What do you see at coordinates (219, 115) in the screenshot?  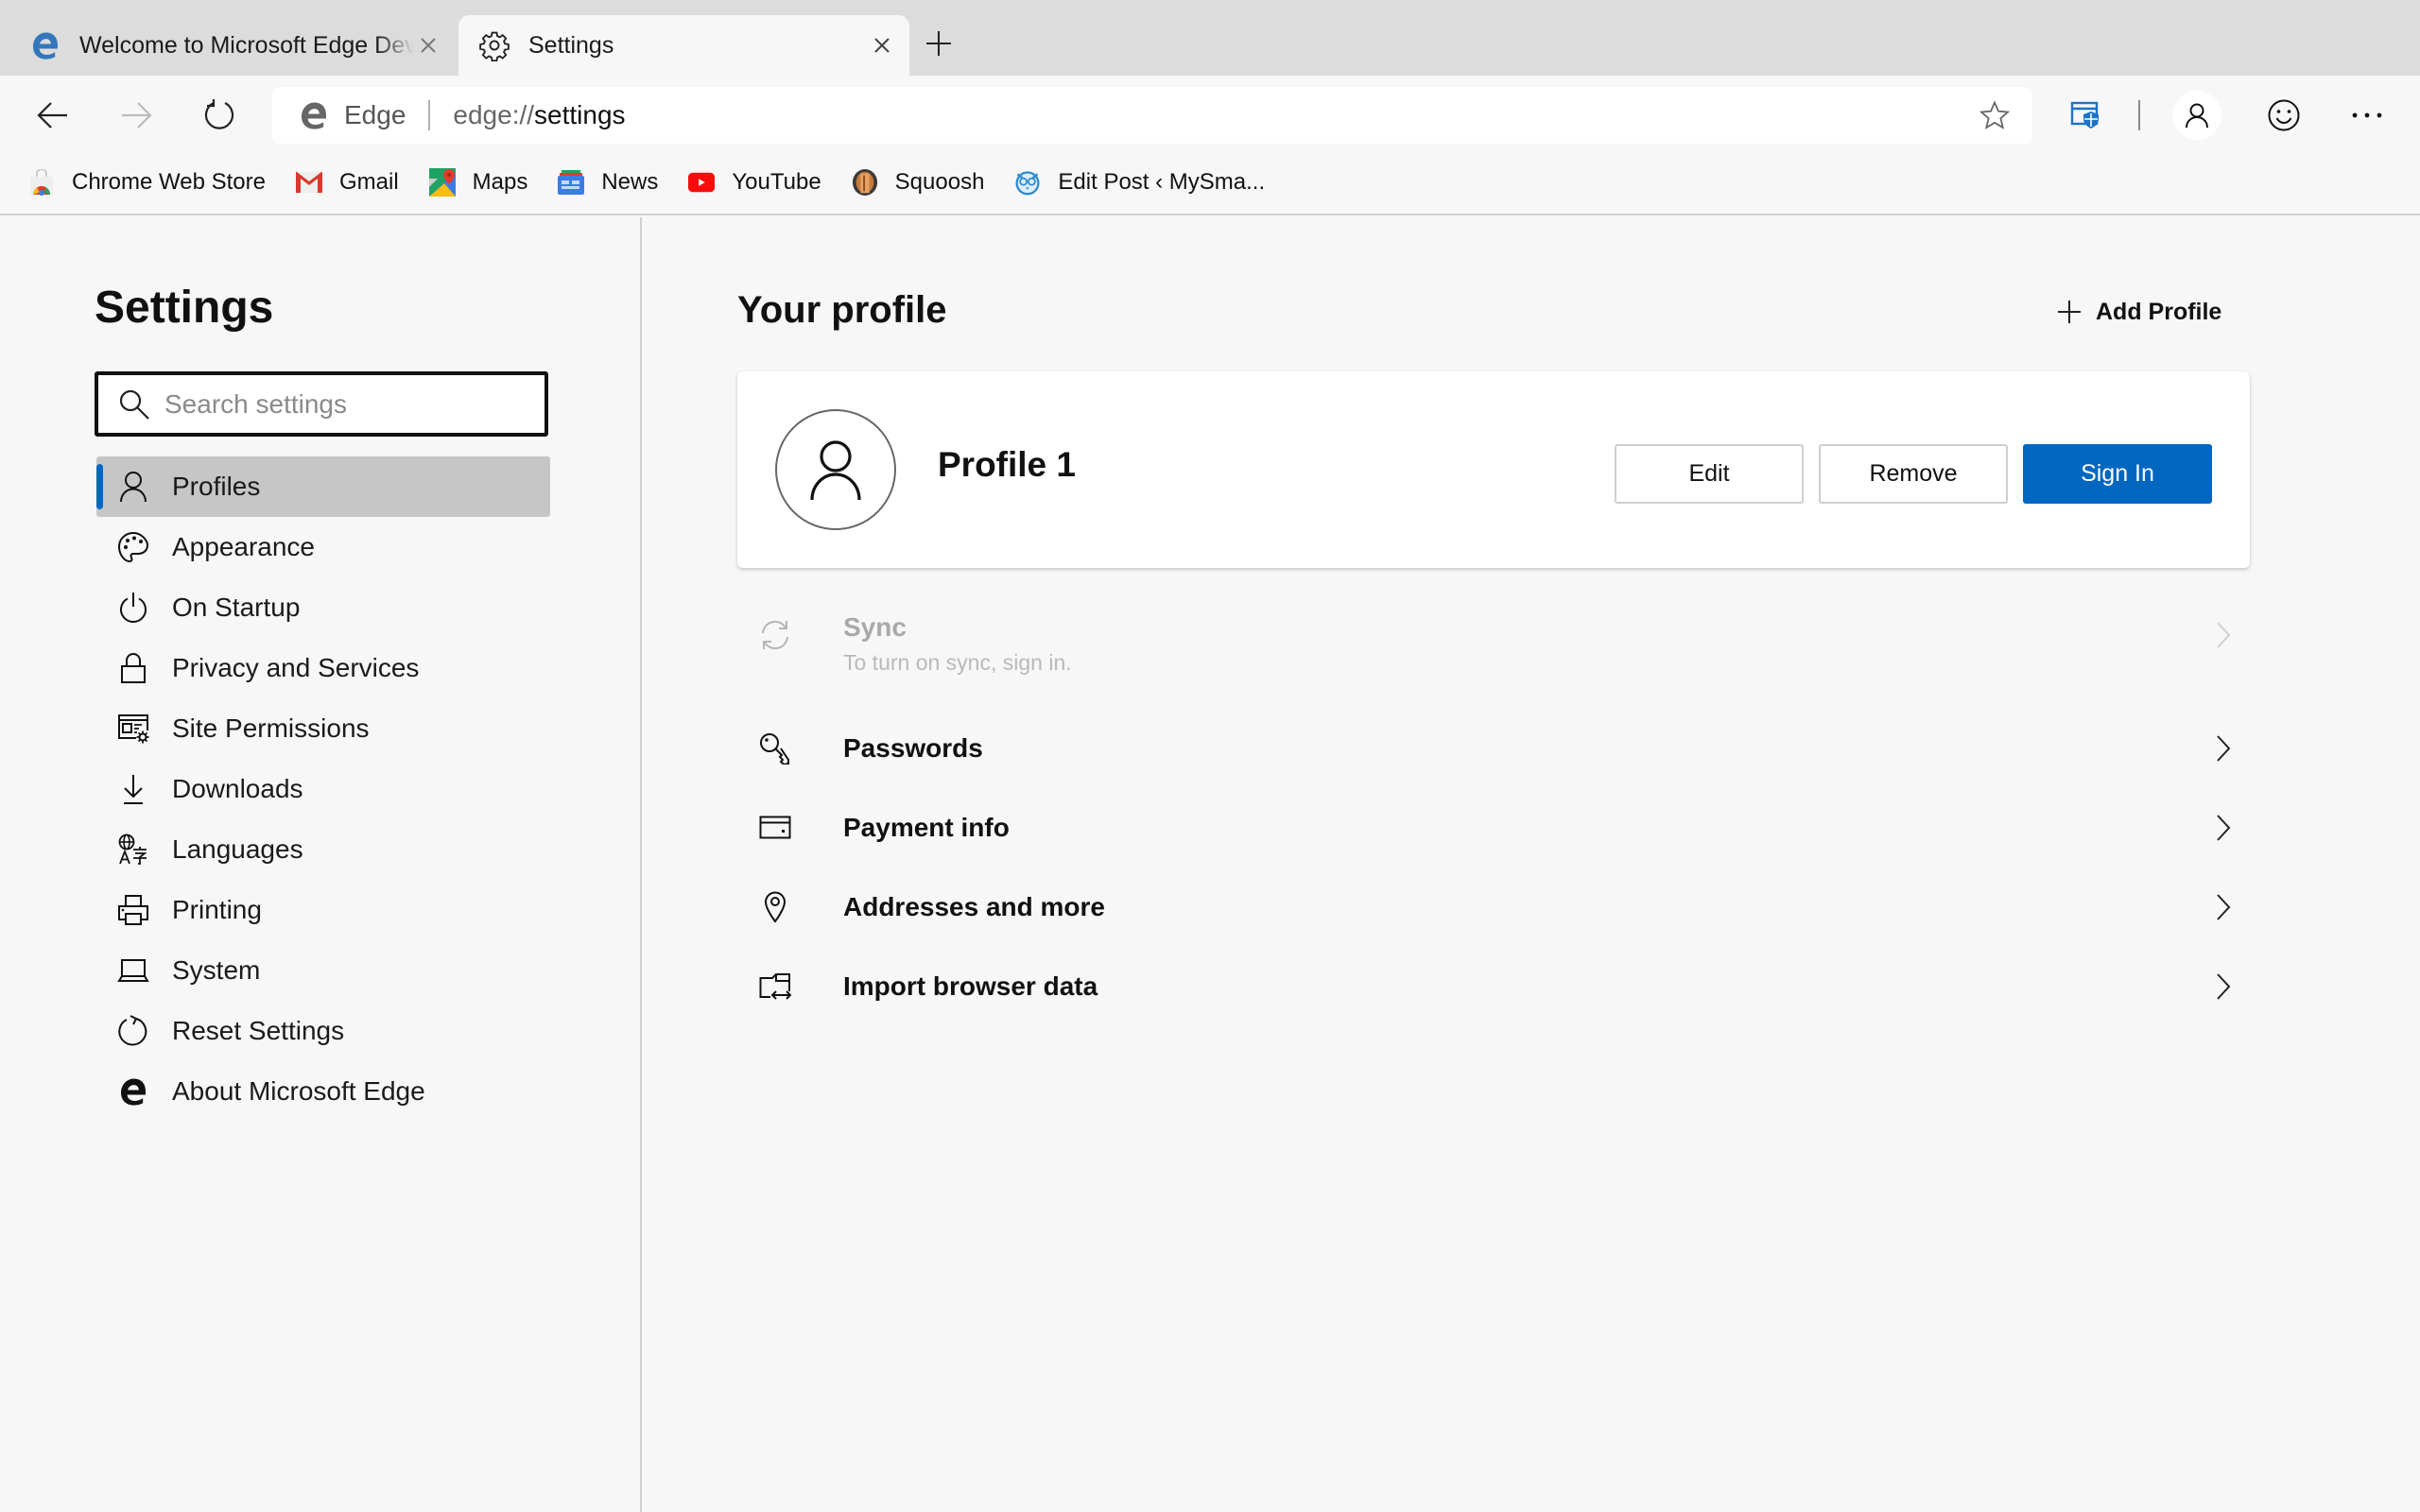 I see `refresh-button` at bounding box center [219, 115].